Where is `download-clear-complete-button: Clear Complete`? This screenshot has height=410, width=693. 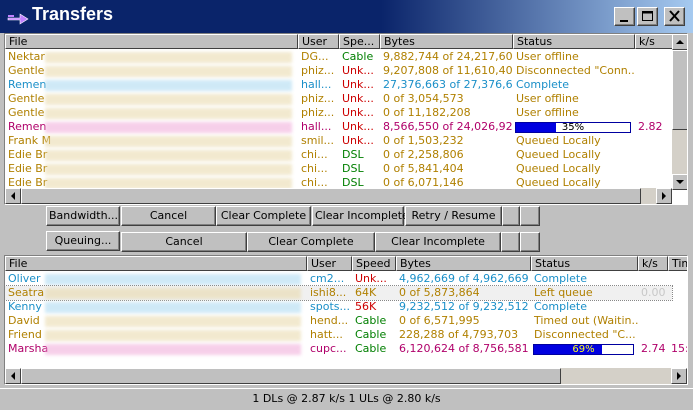 download-clear-complete-button: Clear Complete is located at coordinates (263, 216).